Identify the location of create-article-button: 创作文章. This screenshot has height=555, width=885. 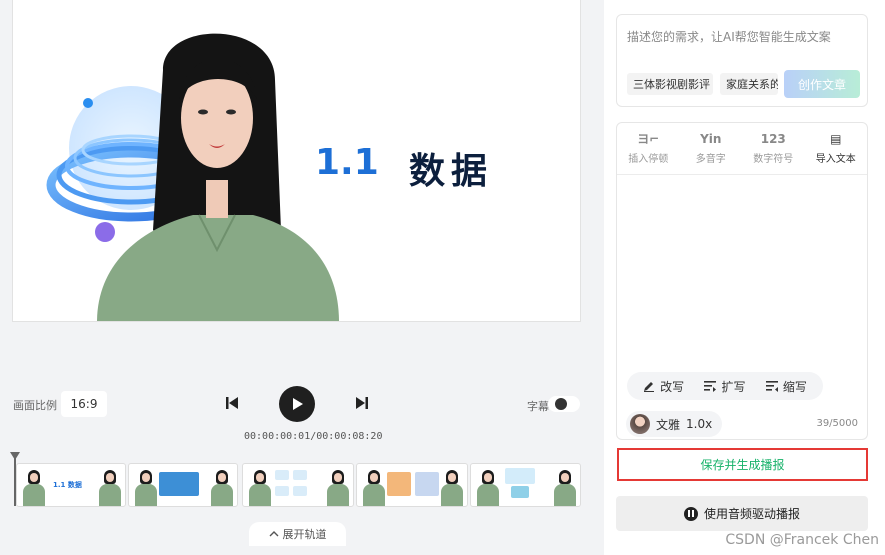
(822, 84).